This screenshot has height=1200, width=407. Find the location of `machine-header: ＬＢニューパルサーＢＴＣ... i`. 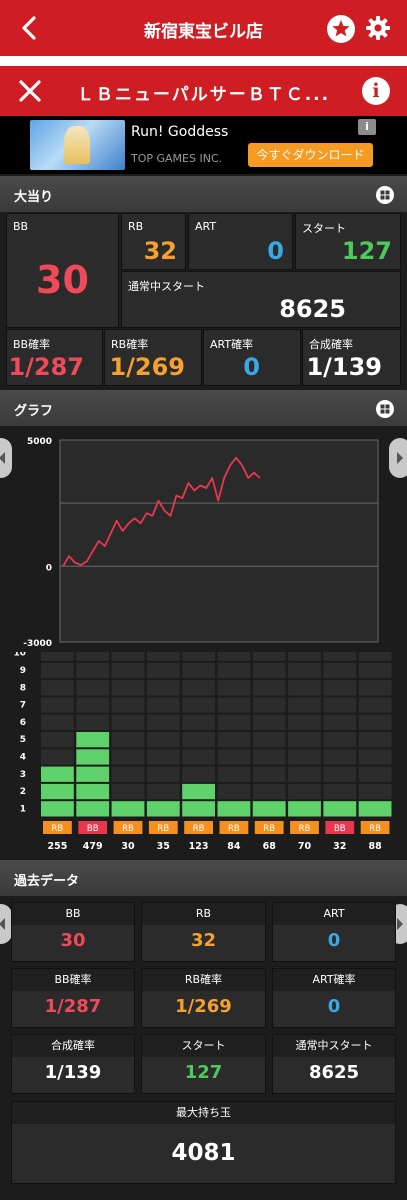

machine-header: ＬＢニューパルサーＢＴＣ... i is located at coordinates (203, 91).